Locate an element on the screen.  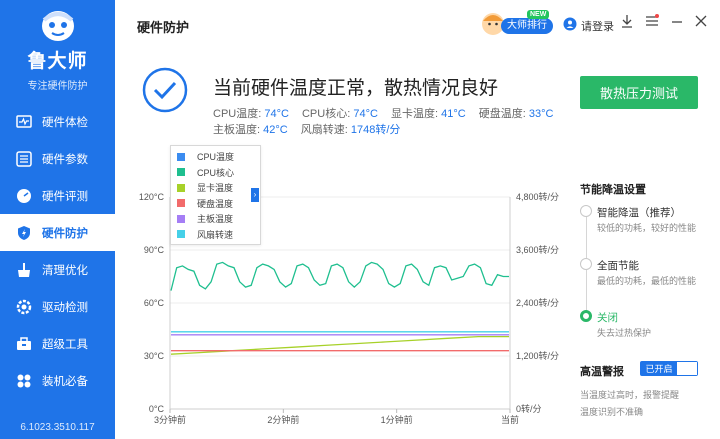
chart-legend: CPU温度 CPU核心 显卡温度 硬盘温度 主板温度 风扇转速 is located at coordinates (215, 195).